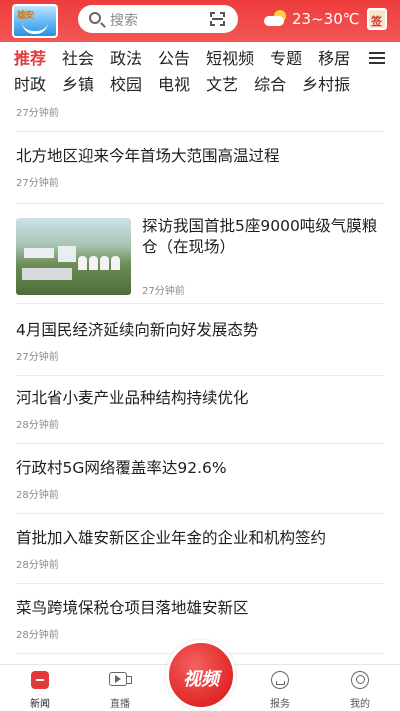 The width and height of the screenshot is (400, 711). Describe the element at coordinates (270, 85) in the screenshot. I see `tab-general: 综合` at that location.